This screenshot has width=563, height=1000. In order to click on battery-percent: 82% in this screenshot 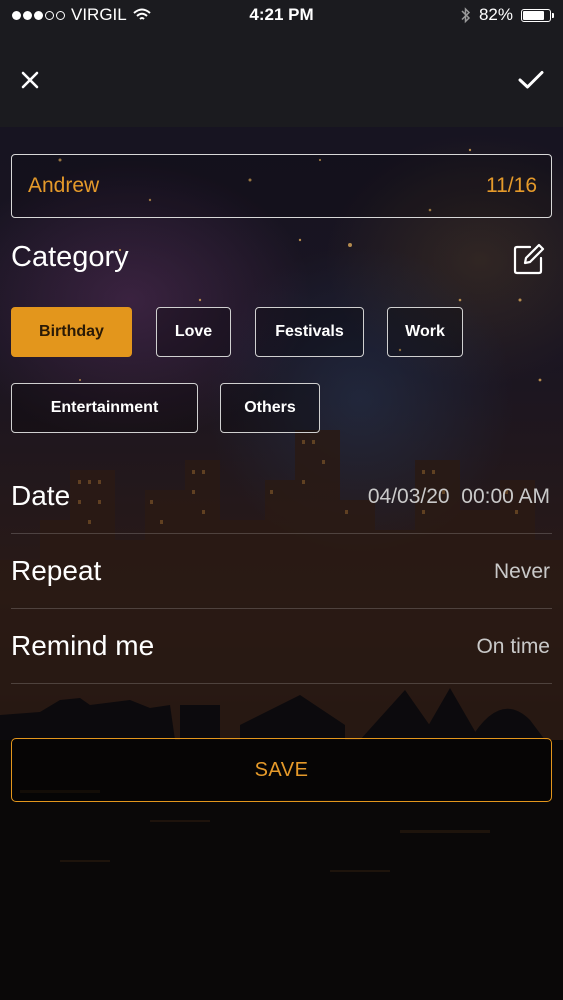, I will do `click(495, 14)`.